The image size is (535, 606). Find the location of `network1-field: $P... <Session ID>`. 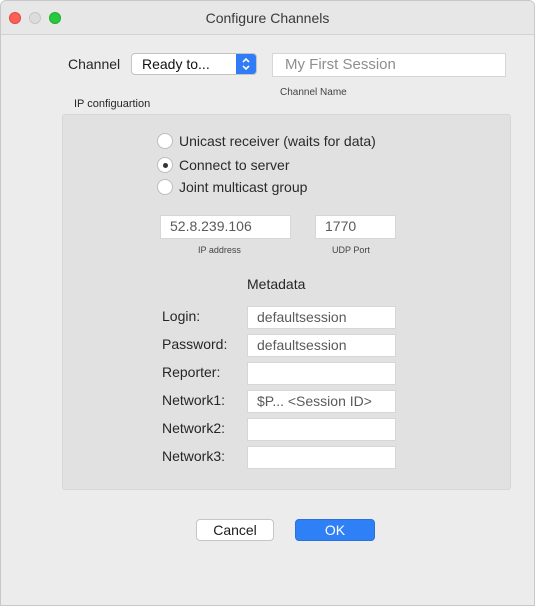

network1-field: $P... <Session ID> is located at coordinates (321, 401).